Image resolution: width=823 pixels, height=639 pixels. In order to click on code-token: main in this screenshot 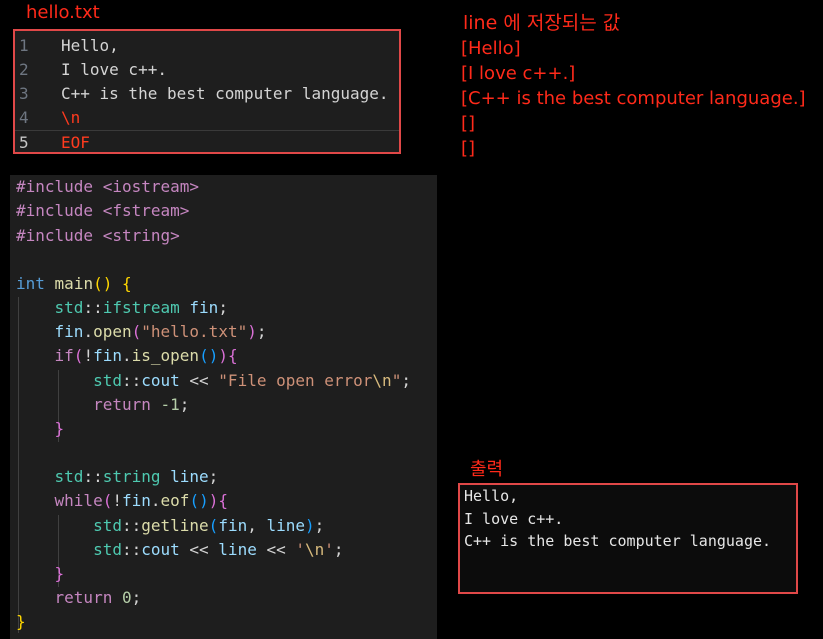, I will do `click(74, 283)`.